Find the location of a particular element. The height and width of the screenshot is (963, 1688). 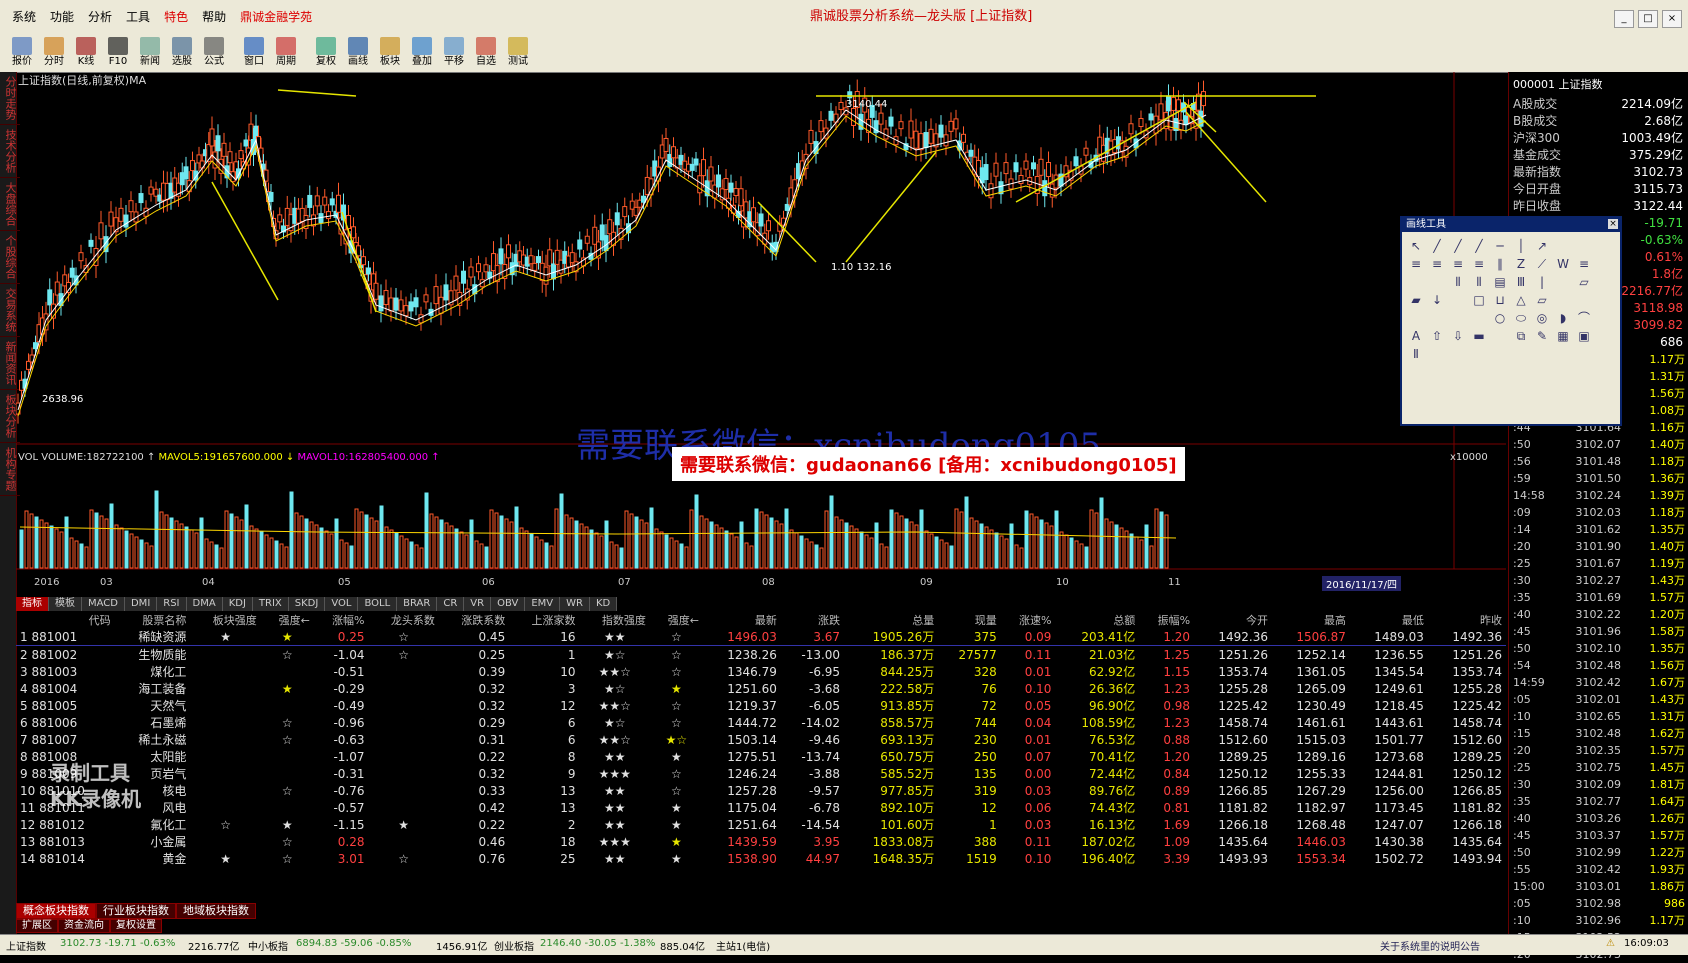

palette-titlebar: 画线工具 × is located at coordinates (1511, 225).